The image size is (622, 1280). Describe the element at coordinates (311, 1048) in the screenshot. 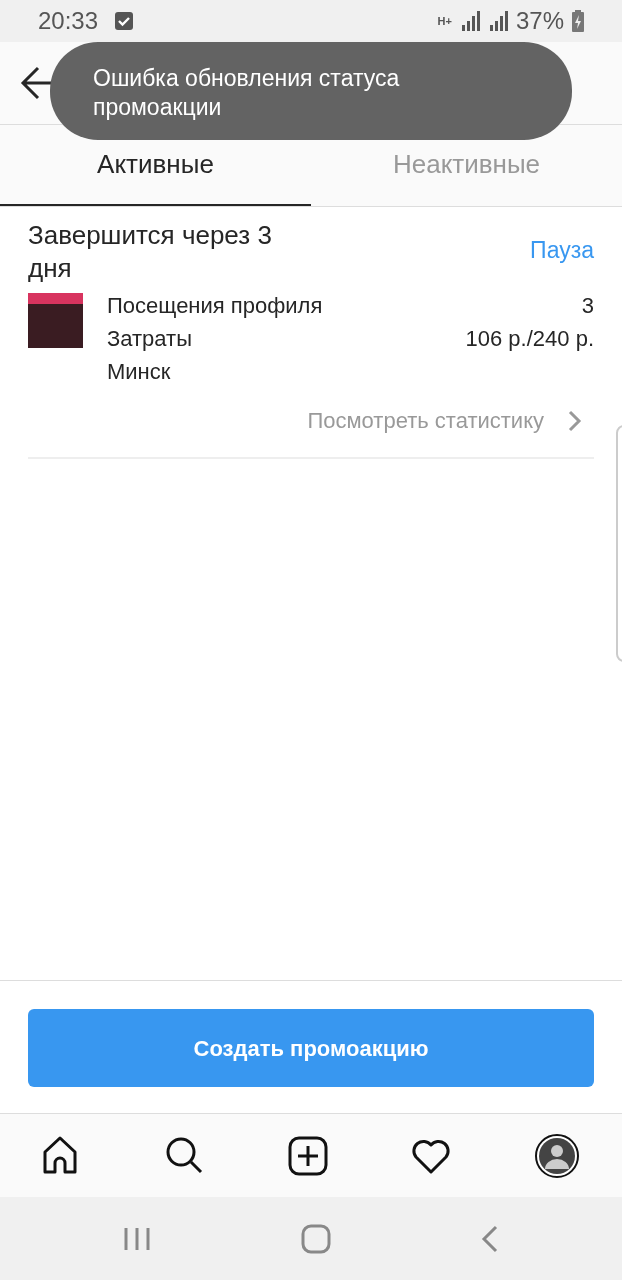

I see `create-promotion-button: Создать промоакцию` at that location.